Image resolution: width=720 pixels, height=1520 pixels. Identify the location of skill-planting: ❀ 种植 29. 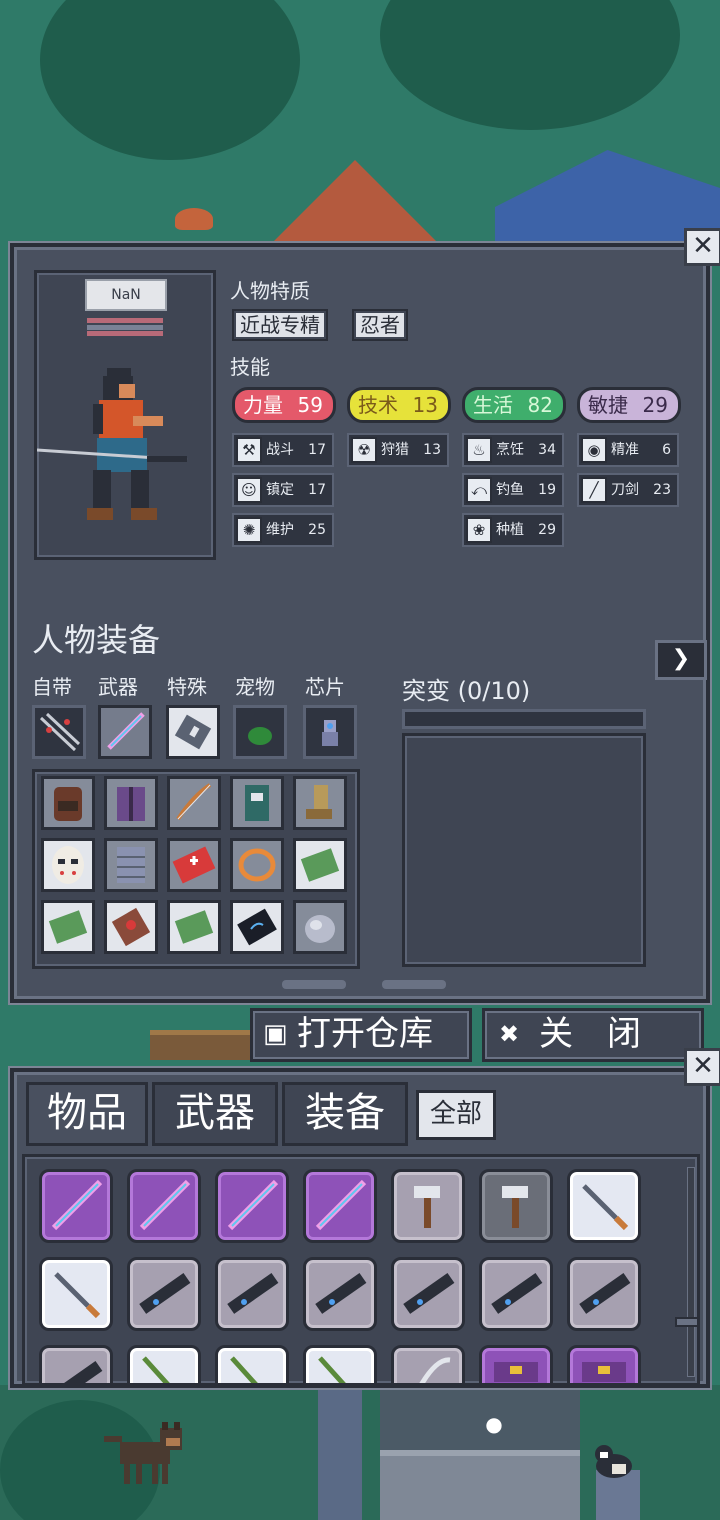
(513, 530).